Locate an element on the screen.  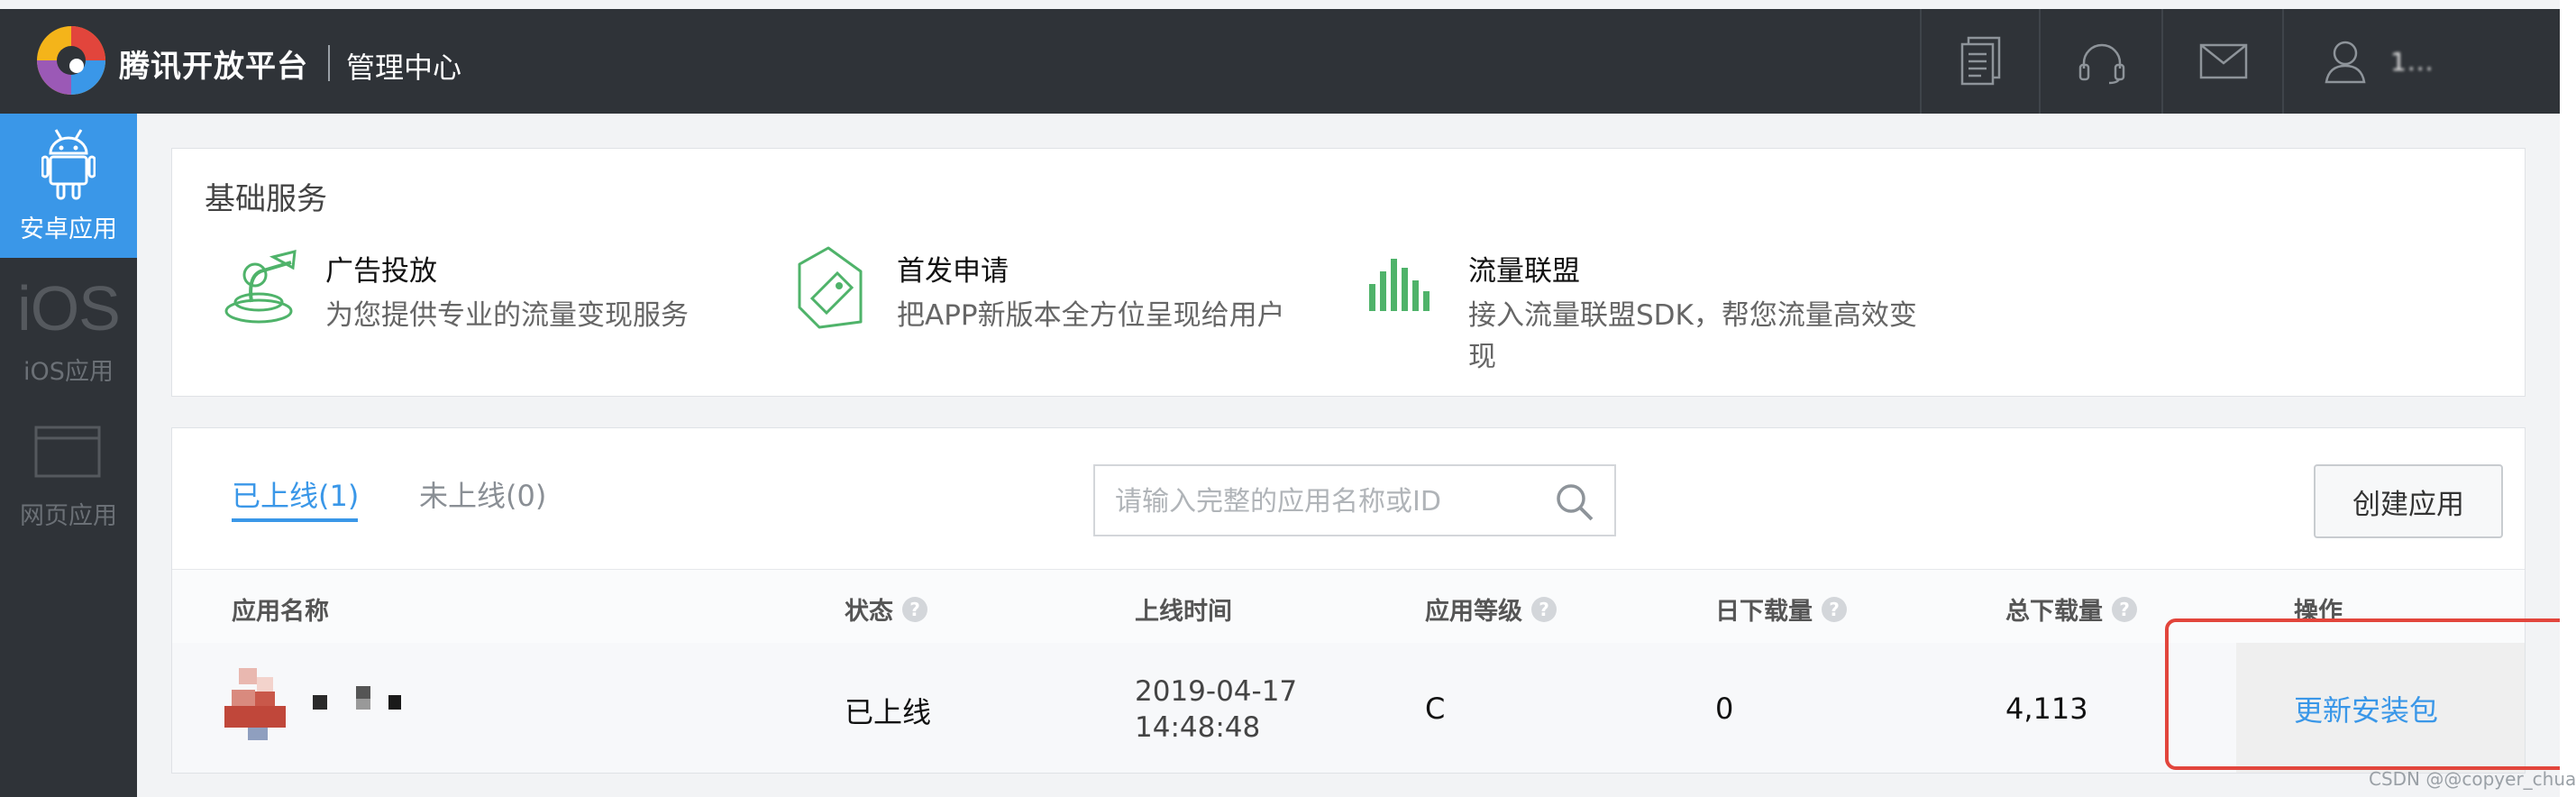
column-header-label: 总下载量 is located at coordinates (2054, 612).